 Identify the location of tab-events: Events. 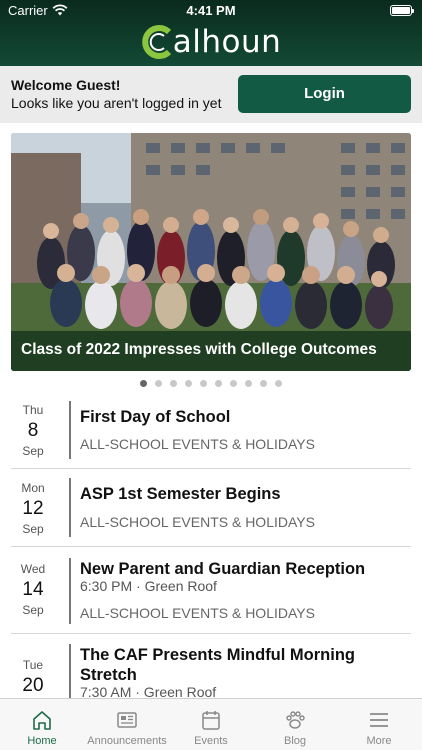
(211, 724).